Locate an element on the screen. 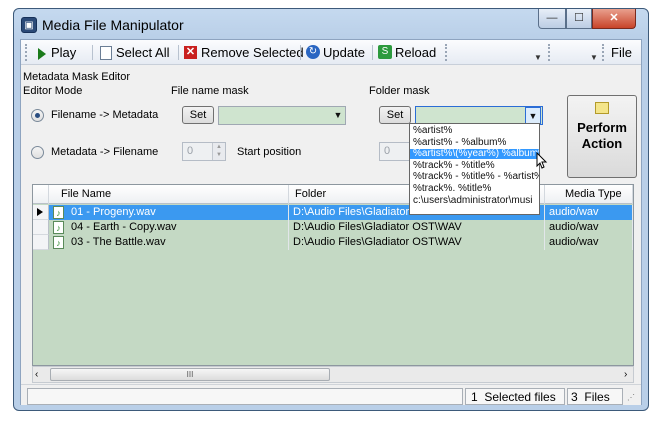 Image resolution: width=660 pixels, height=423 pixels. mouse-cursor-icon is located at coordinates (542, 160).